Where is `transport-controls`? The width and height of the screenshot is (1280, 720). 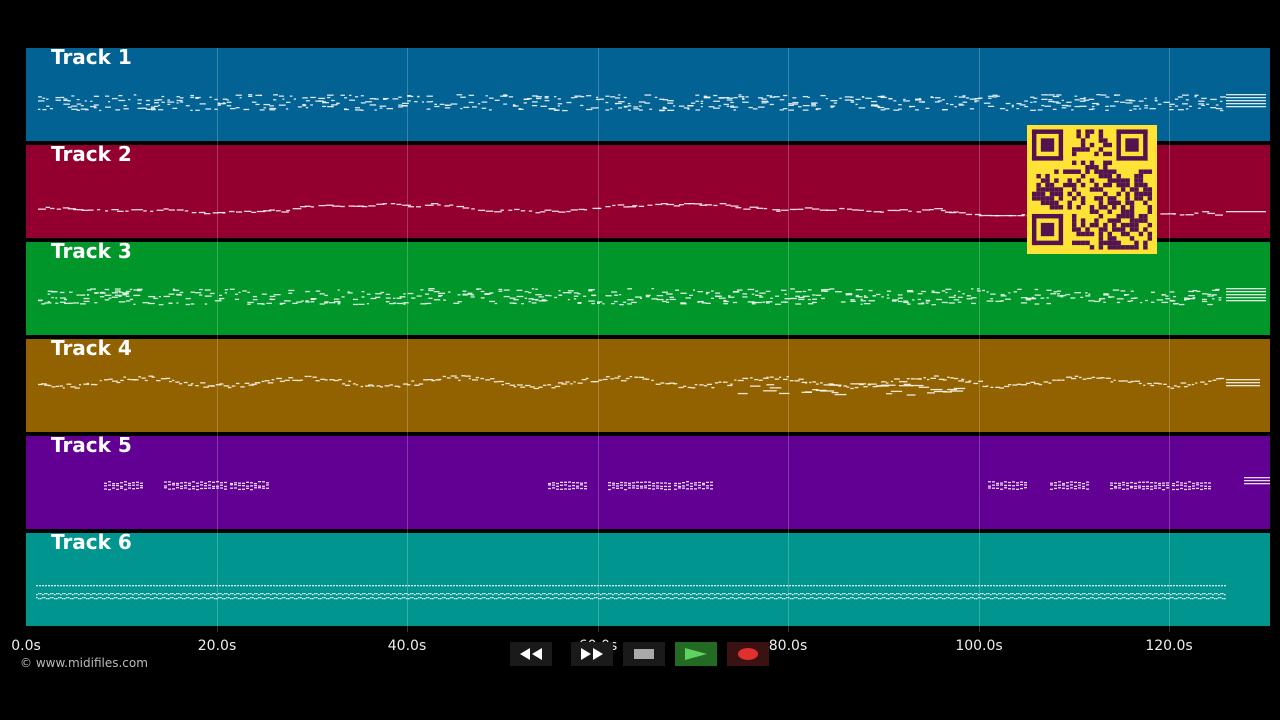 transport-controls is located at coordinates (640, 654).